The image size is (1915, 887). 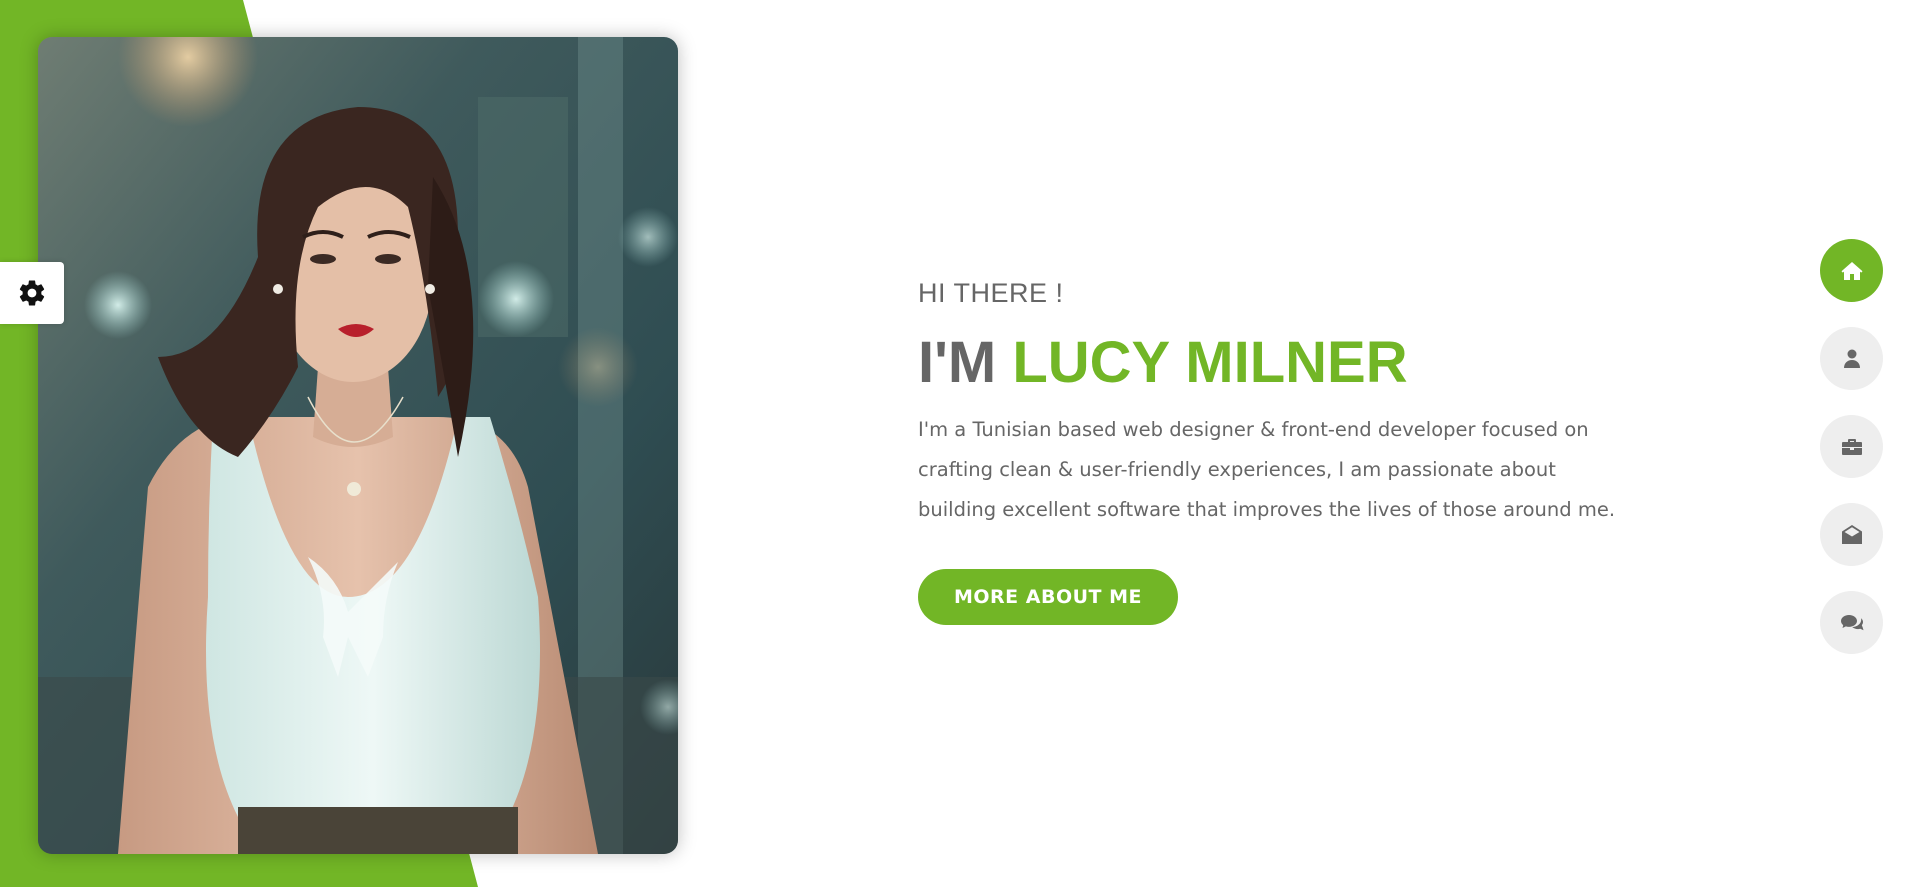 I want to click on nav-portfolio-button, so click(x=1851, y=446).